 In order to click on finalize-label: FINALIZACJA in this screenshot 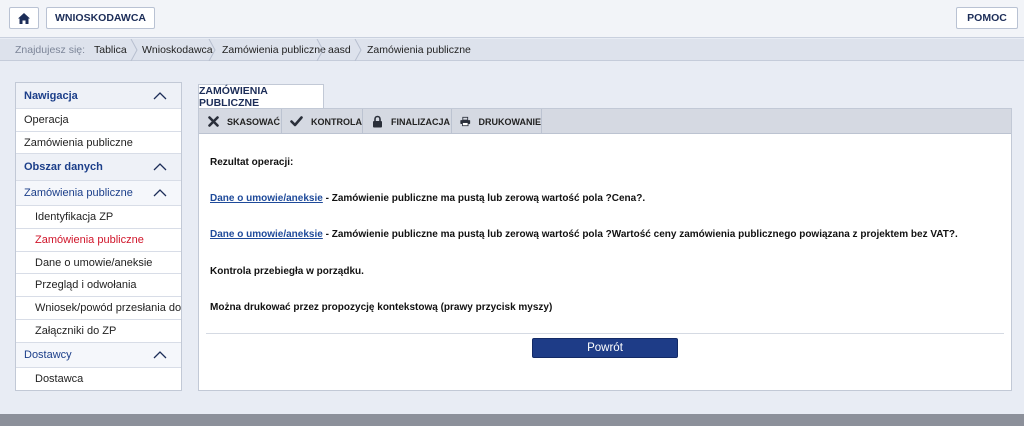, I will do `click(420, 121)`.